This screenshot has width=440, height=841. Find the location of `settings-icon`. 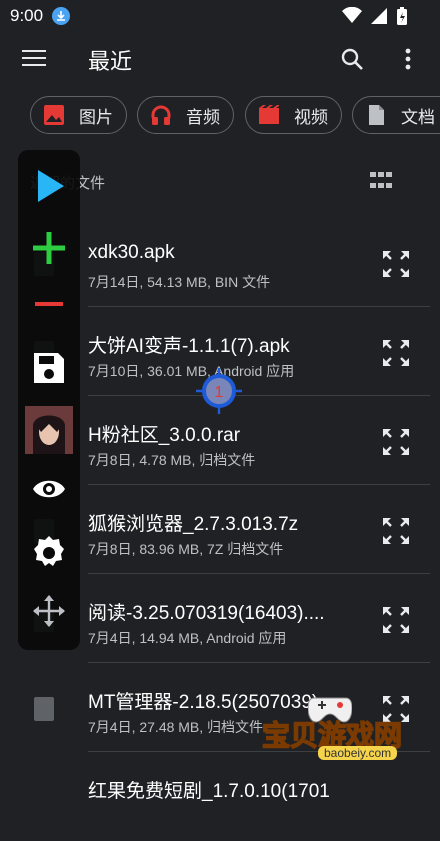

settings-icon is located at coordinates (49, 551).